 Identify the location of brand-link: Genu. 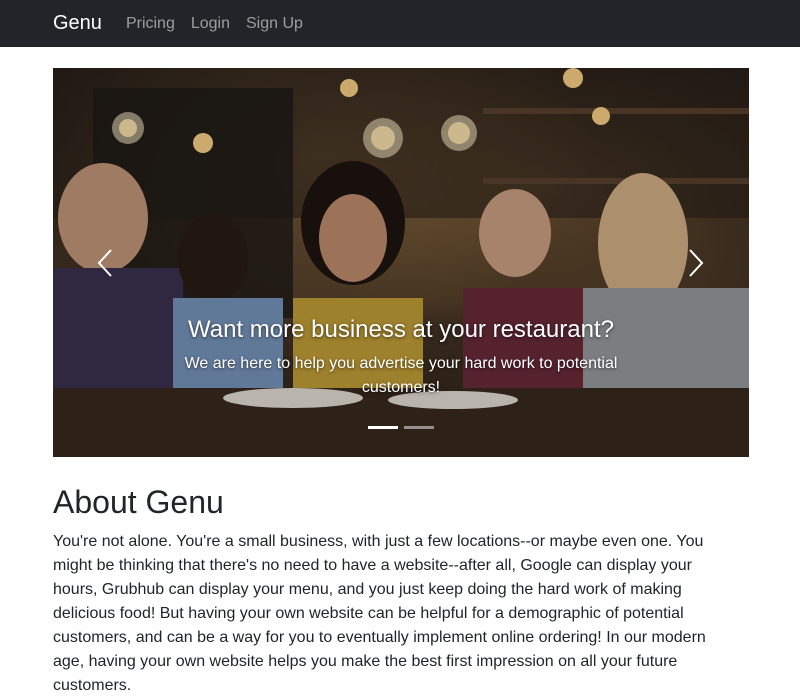
(77, 23).